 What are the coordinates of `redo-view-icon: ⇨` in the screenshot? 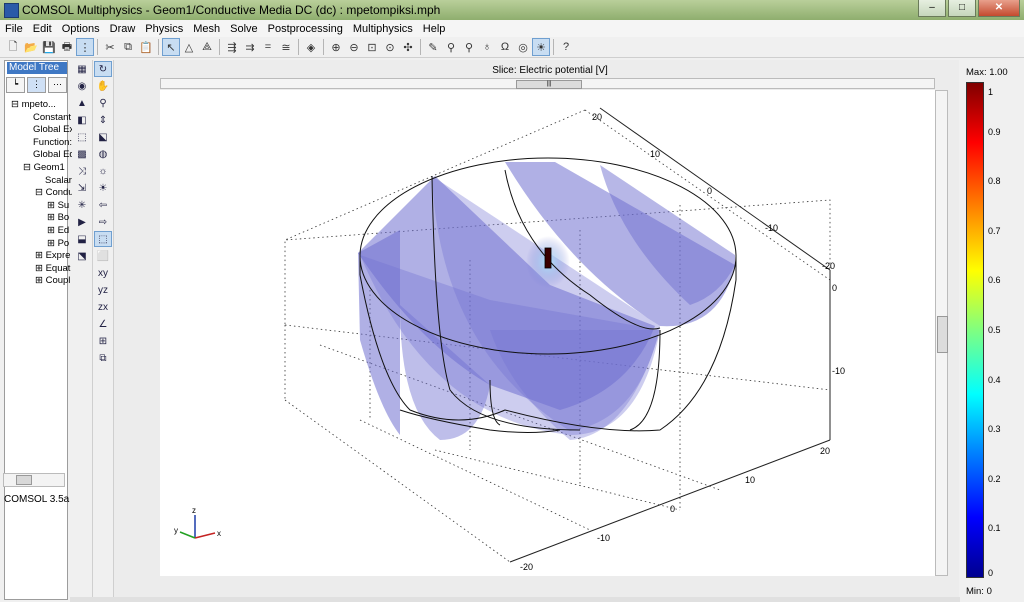 It's located at (103, 222).